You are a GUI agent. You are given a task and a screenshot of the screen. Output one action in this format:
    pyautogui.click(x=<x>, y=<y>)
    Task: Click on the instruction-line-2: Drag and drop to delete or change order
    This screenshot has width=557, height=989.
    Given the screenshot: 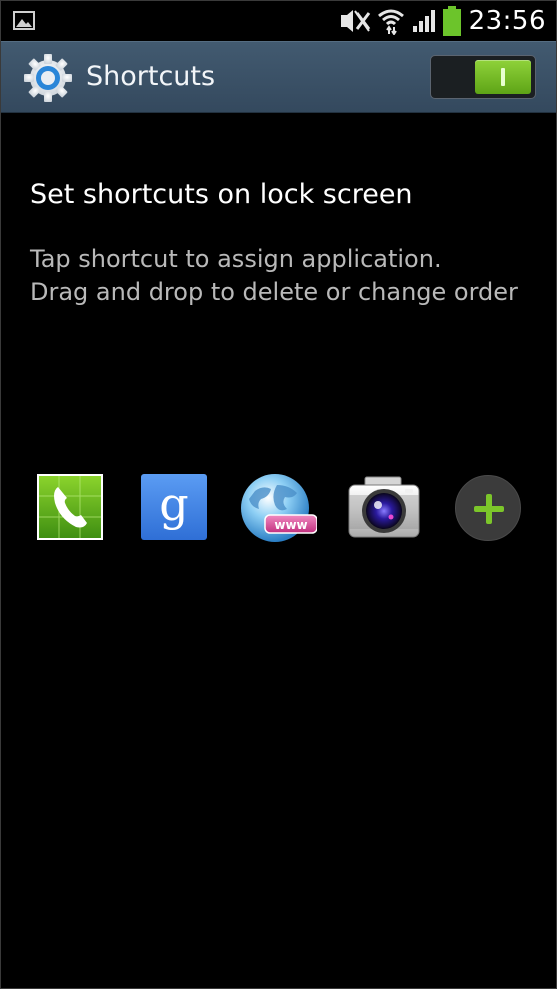 What is the action you would take?
    pyautogui.click(x=274, y=292)
    